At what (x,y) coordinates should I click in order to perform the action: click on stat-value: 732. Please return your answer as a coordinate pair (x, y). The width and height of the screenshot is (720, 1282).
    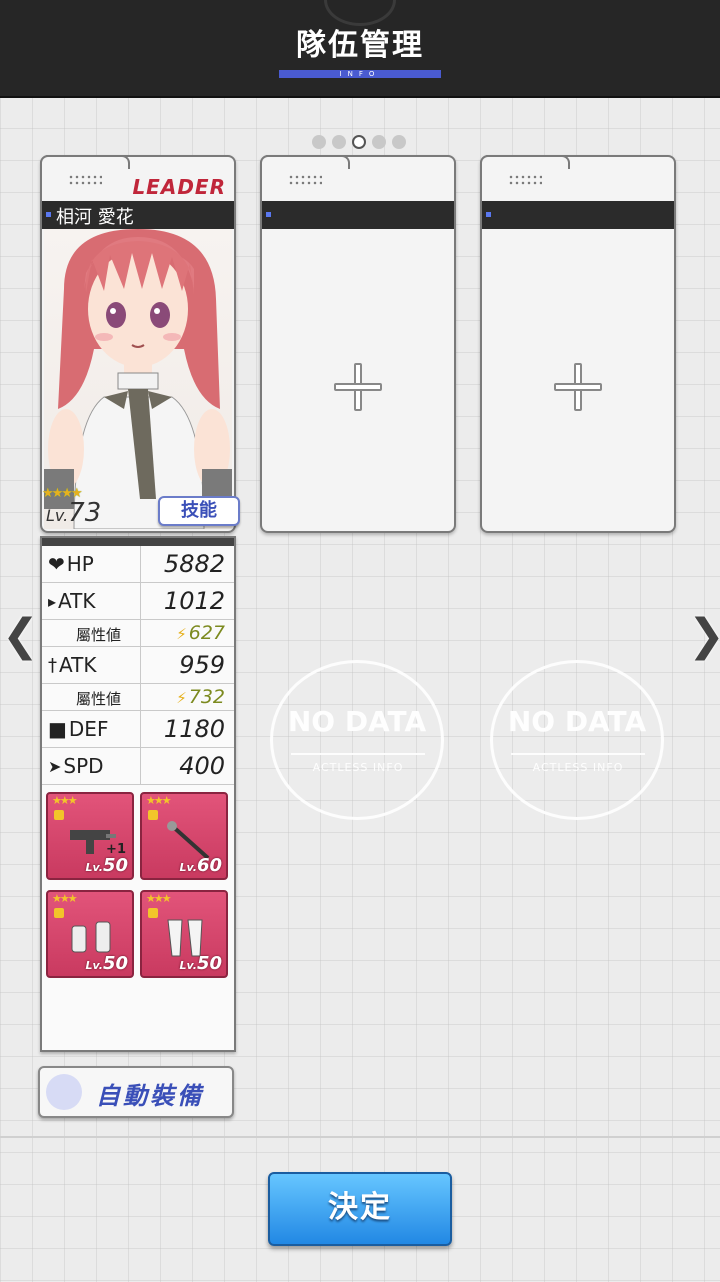
    Looking at the image, I should click on (206, 697).